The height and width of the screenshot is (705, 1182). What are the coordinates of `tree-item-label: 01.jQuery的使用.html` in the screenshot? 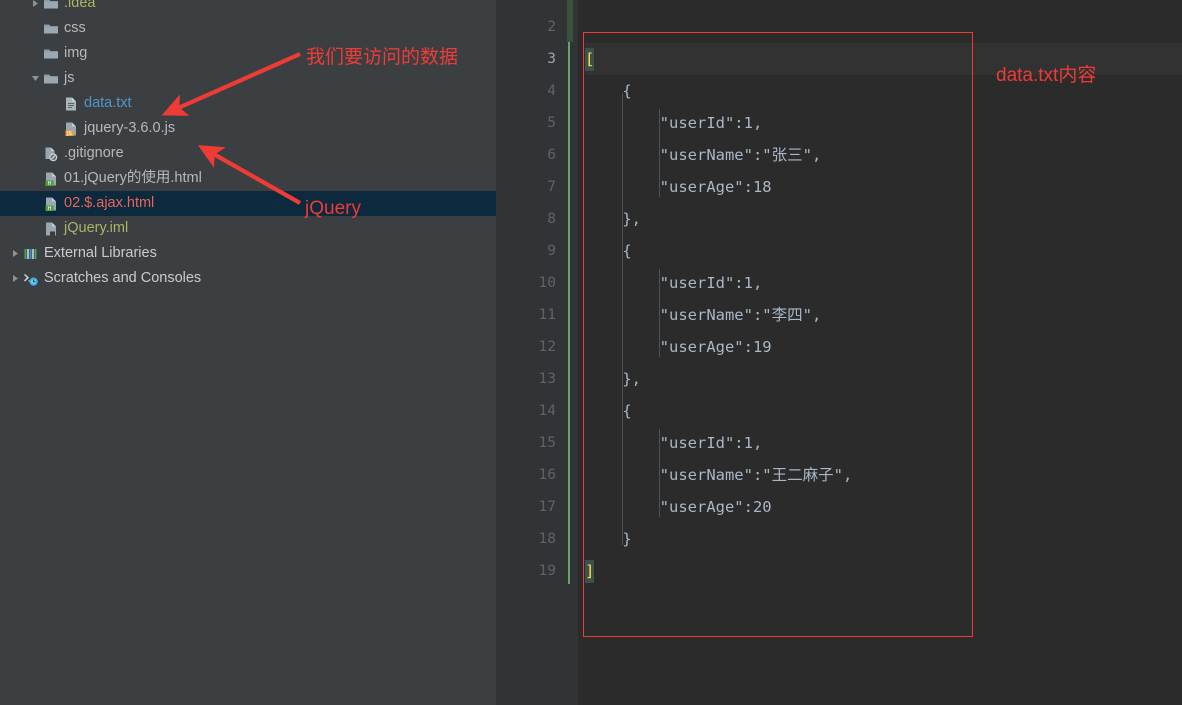 It's located at (133, 177).